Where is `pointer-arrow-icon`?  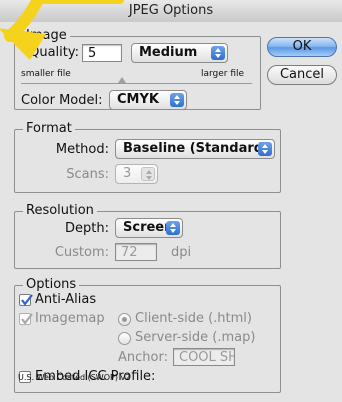 pointer-arrow-icon is located at coordinates (62, 30).